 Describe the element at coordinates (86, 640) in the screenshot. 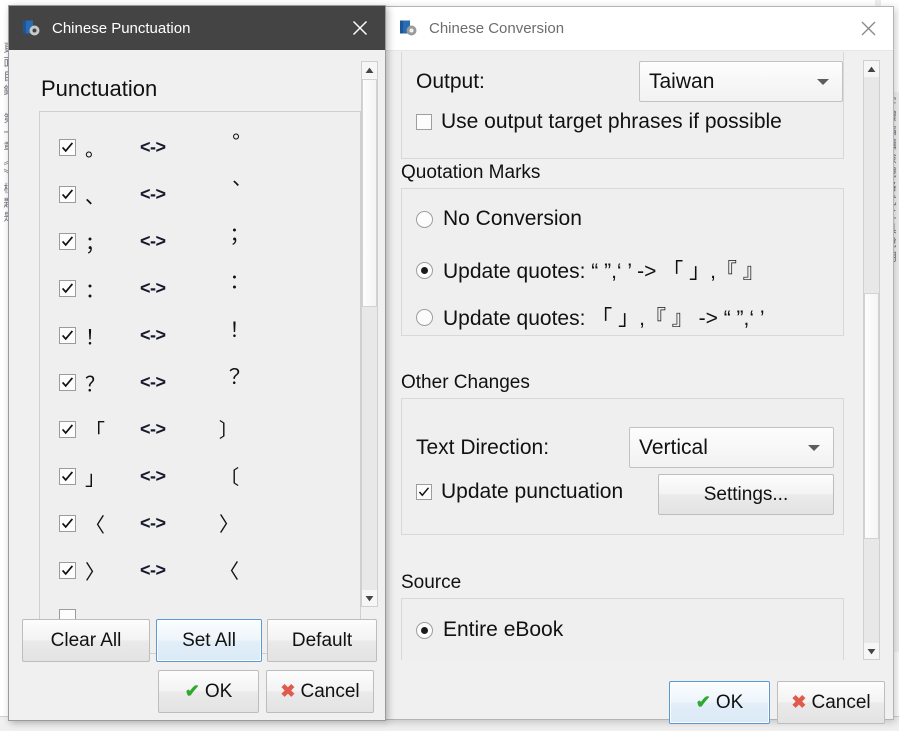

I see `clear-all-button: Clear All` at that location.